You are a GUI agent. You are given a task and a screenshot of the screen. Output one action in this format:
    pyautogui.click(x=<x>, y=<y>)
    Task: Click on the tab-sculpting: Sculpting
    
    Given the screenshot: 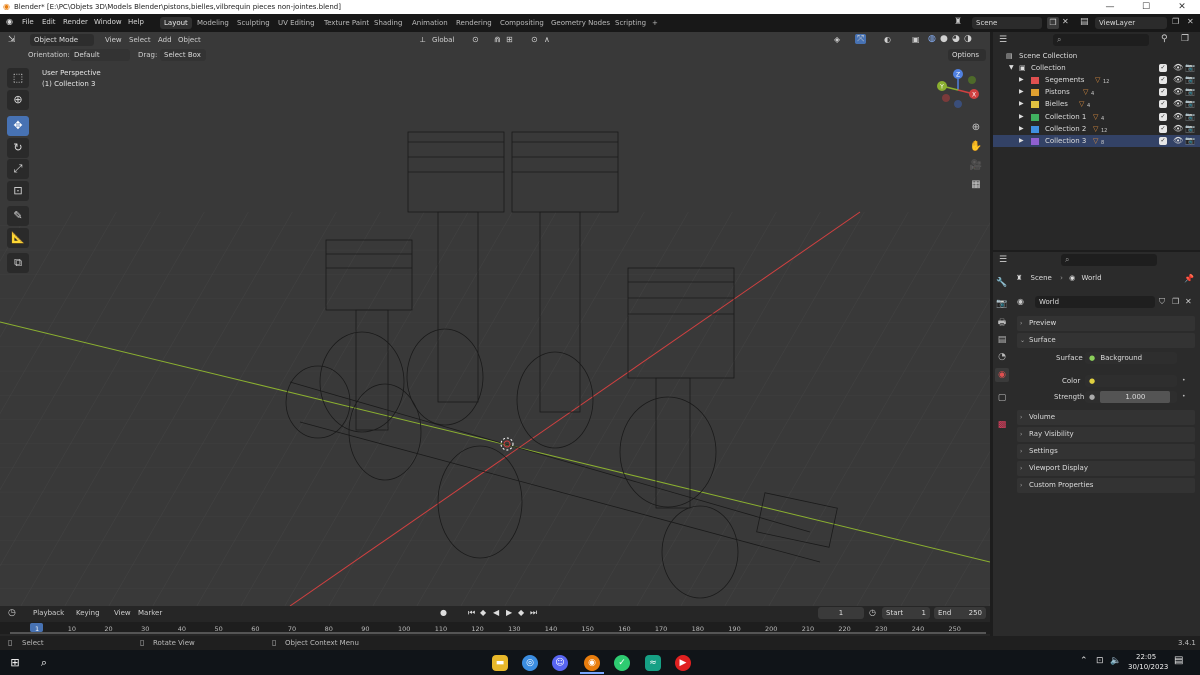 What is the action you would take?
    pyautogui.click(x=253, y=23)
    